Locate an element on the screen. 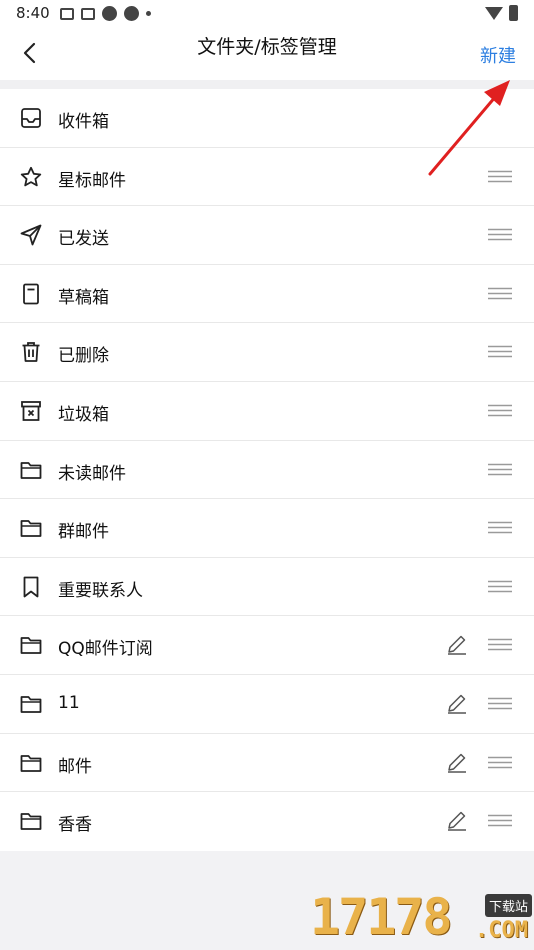  folder-label: 11 is located at coordinates (69, 702).